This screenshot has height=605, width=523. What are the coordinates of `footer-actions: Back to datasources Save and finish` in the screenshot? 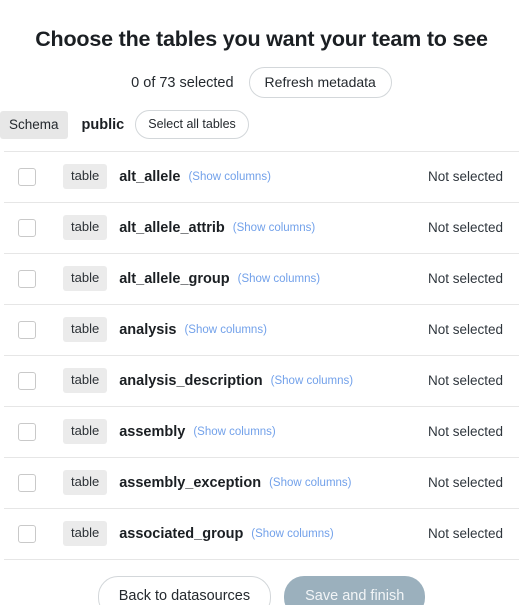 It's located at (261, 590).